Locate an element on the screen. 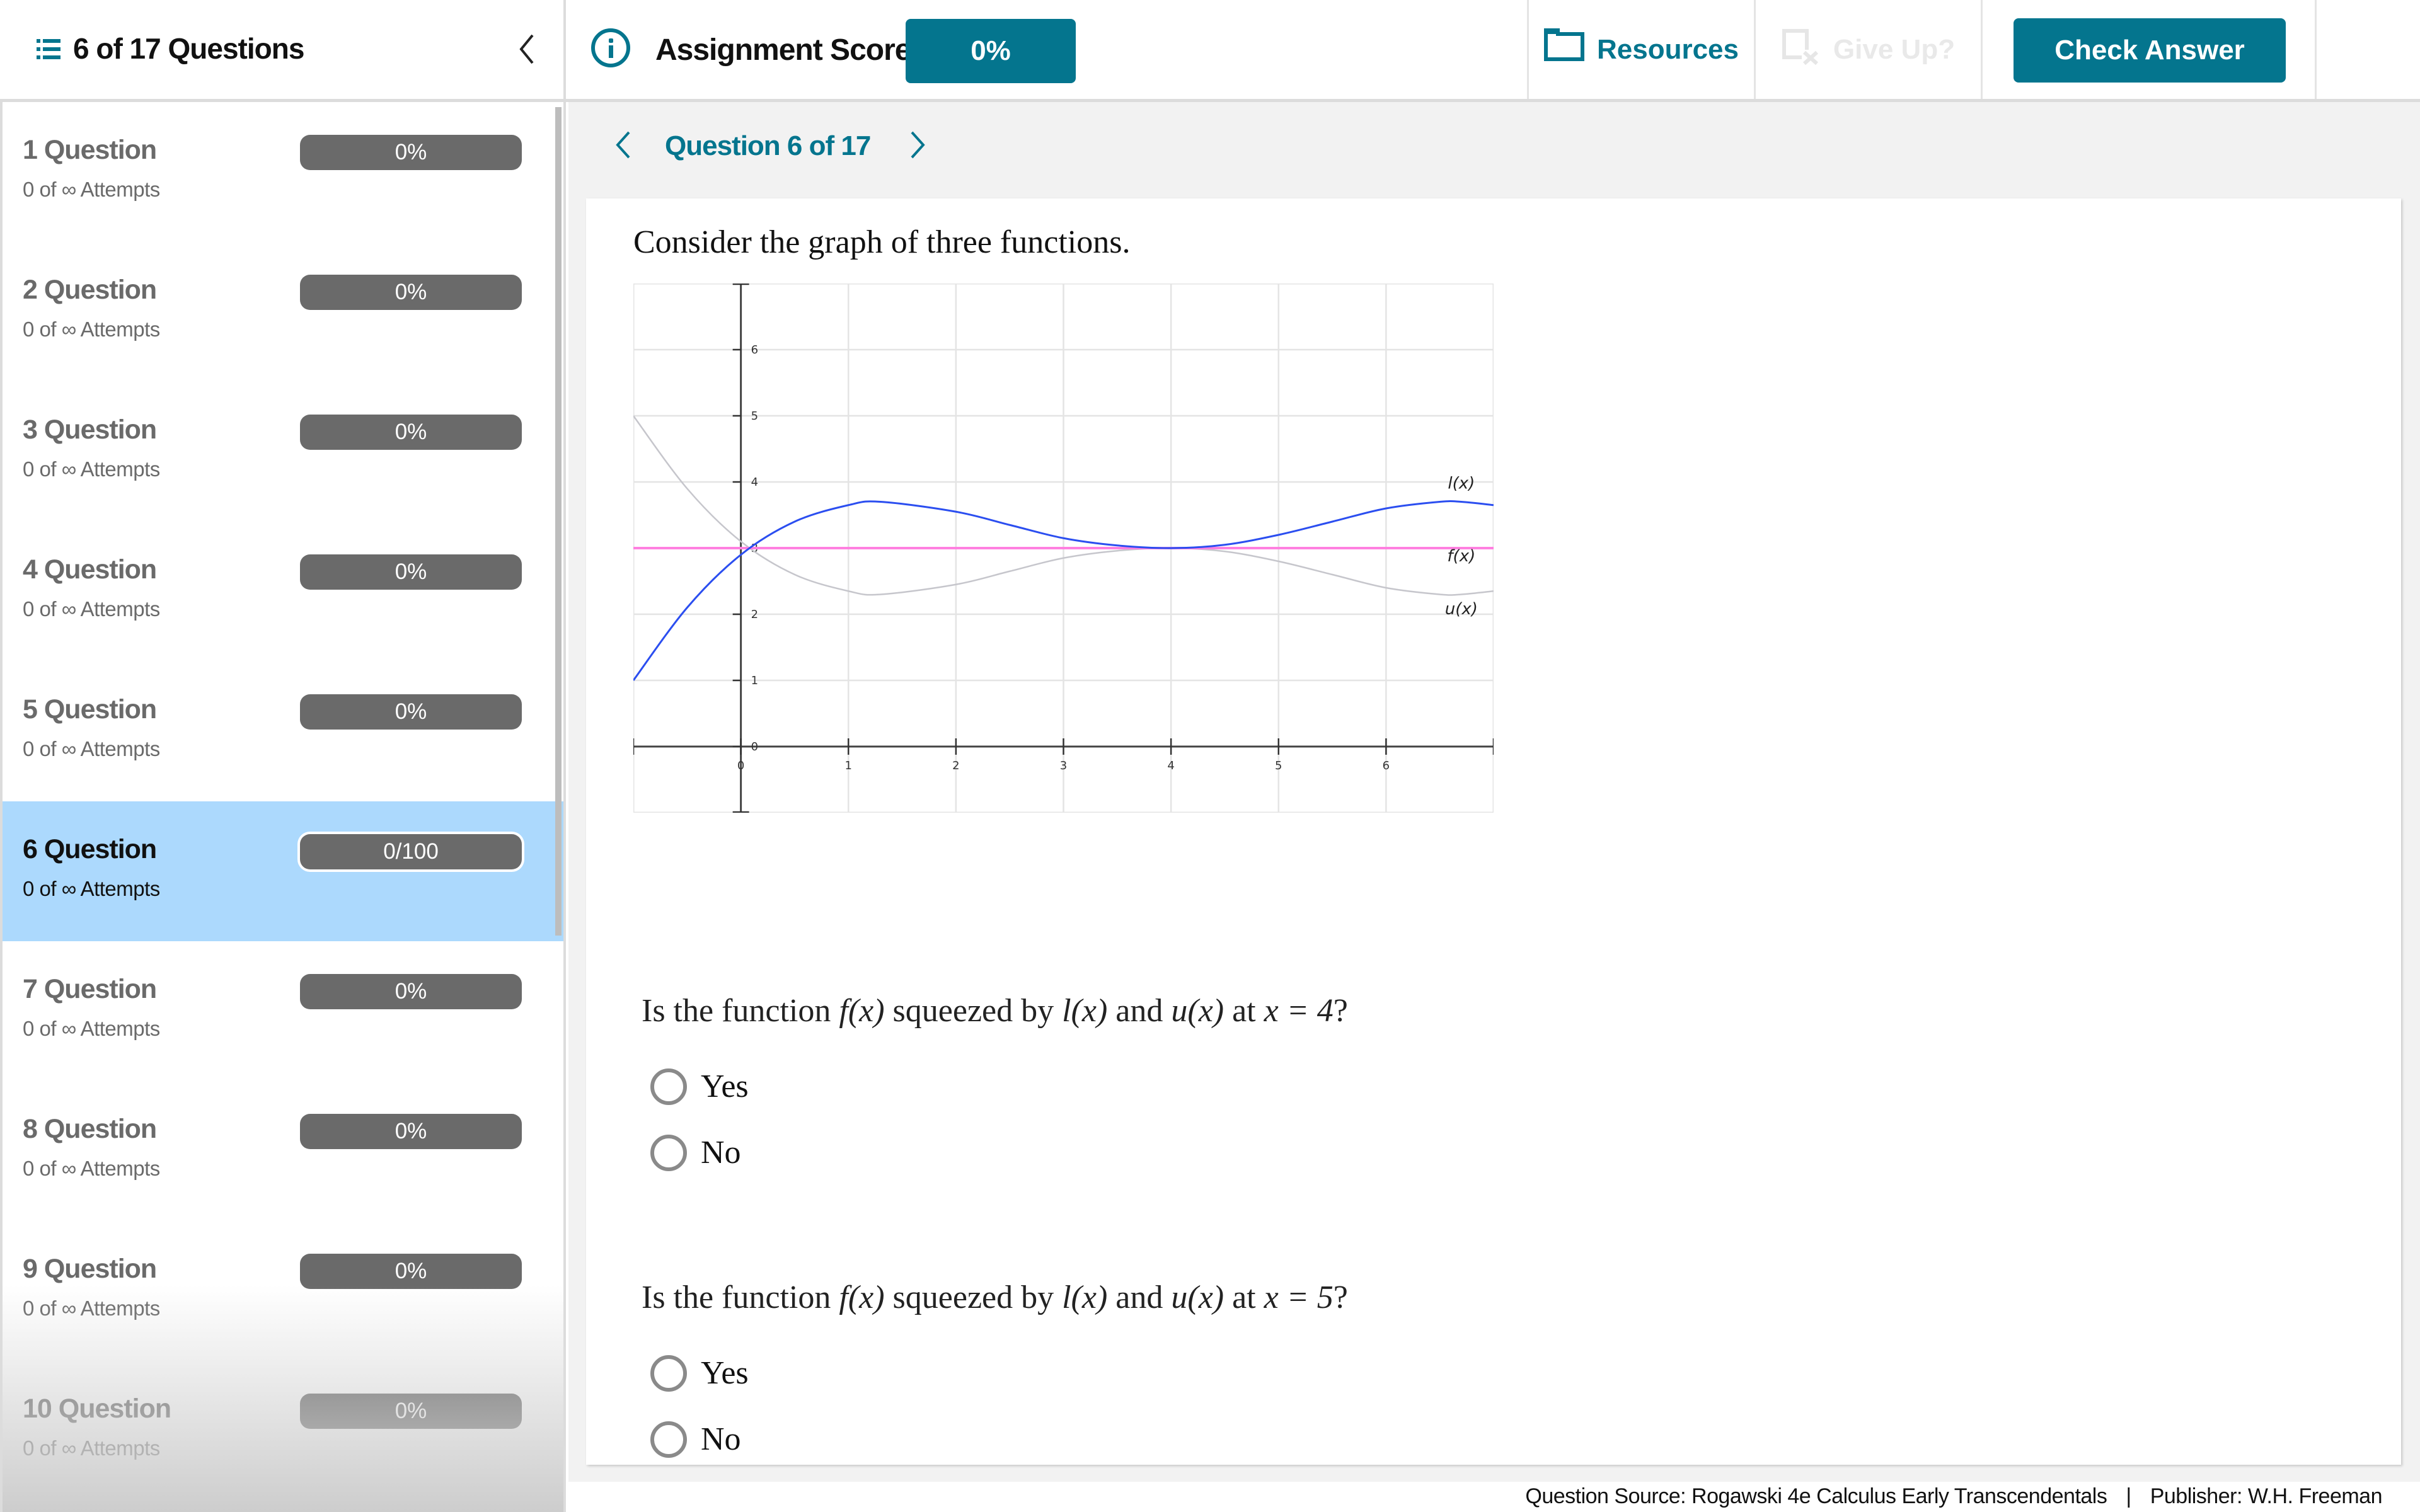  question-item-label: 10 Question is located at coordinates (97, 1409).